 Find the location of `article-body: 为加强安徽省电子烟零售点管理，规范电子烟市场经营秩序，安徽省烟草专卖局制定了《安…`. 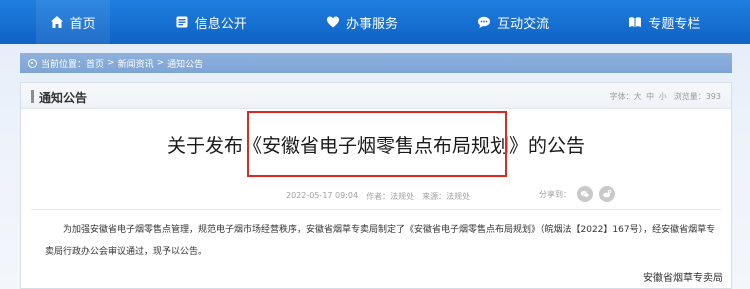

article-body: 为加强安徽省电子烟零售点管理，规范电子烟市场经营秩序，安徽省烟草专卖局制定了《安… is located at coordinates (380, 241).